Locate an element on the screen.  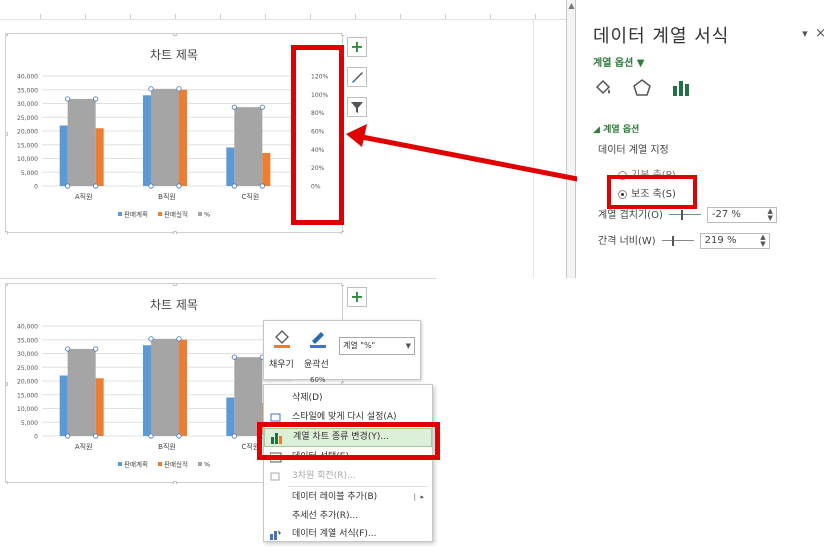
secondary-axis-tick-partial: 60% is located at coordinates (318, 380).